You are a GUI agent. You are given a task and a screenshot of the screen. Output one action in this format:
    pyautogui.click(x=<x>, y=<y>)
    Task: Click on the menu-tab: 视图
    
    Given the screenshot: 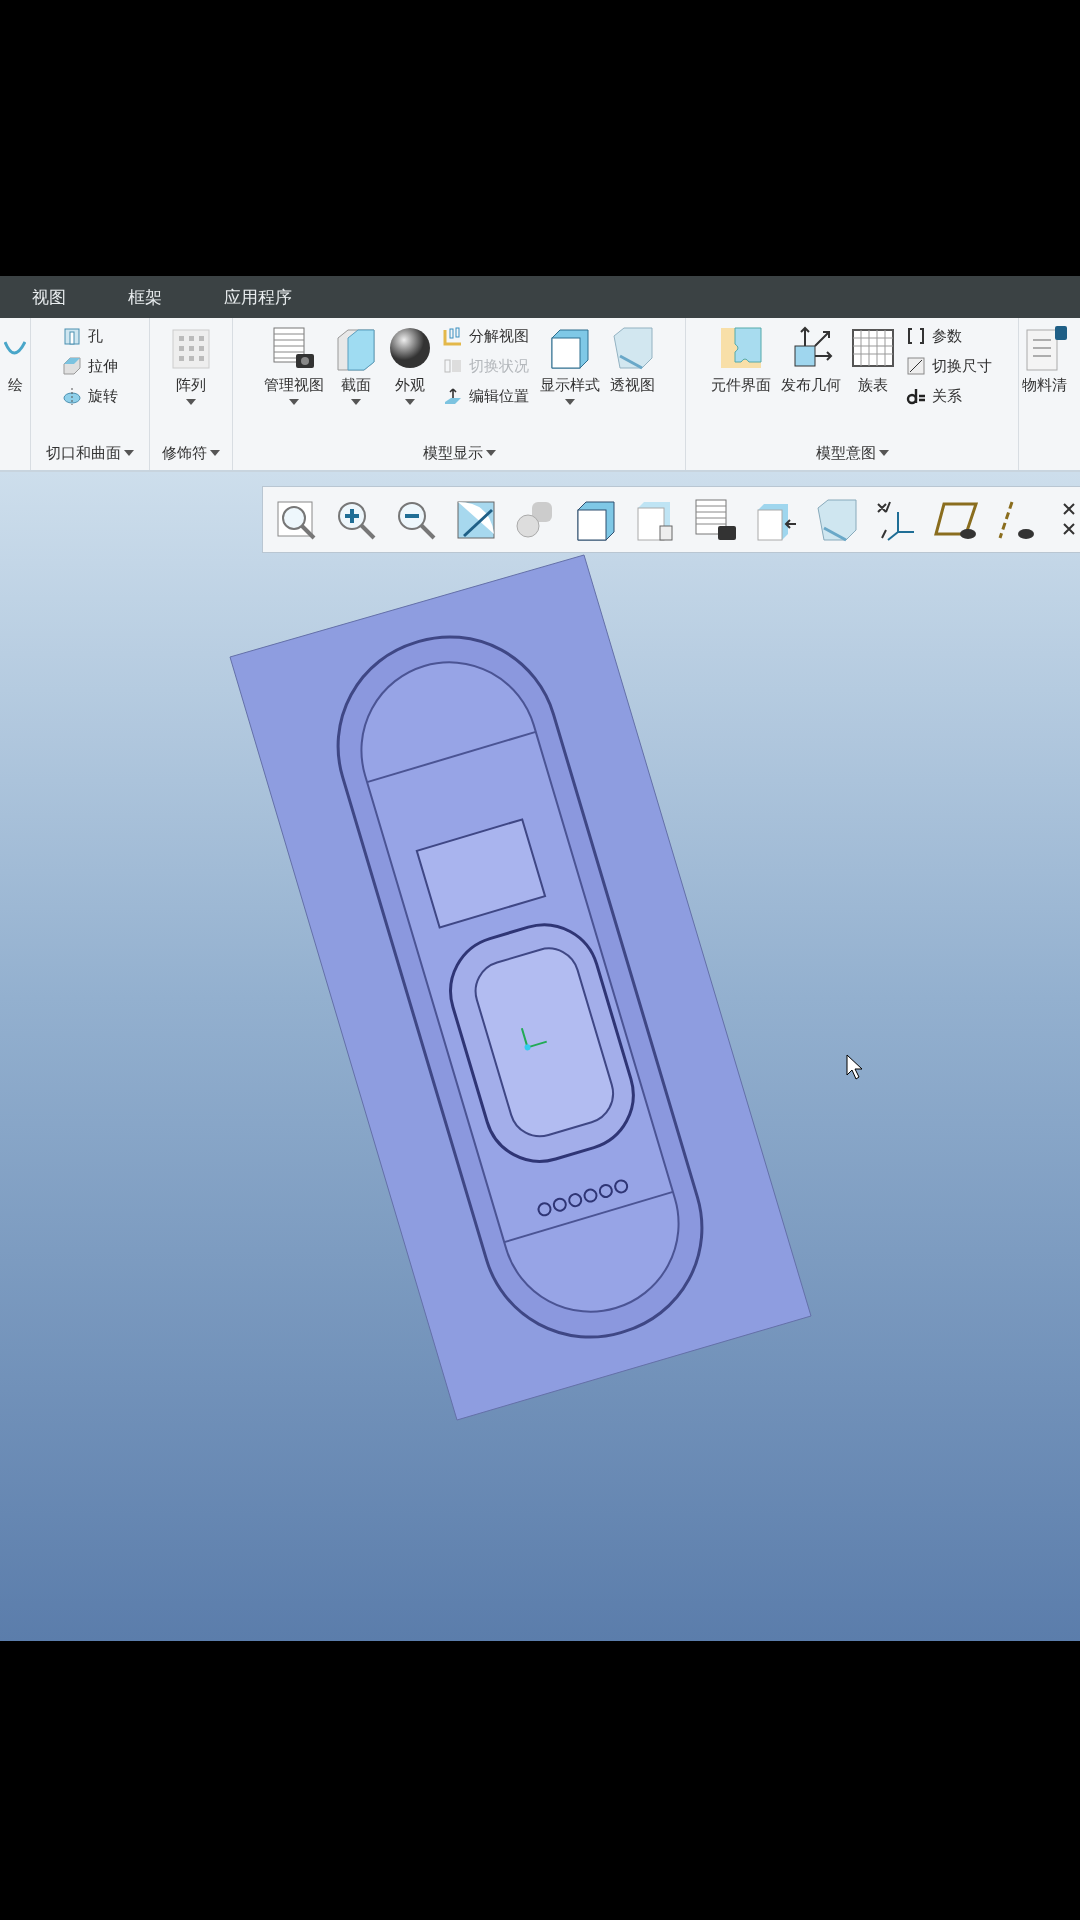 What is the action you would take?
    pyautogui.click(x=49, y=297)
    